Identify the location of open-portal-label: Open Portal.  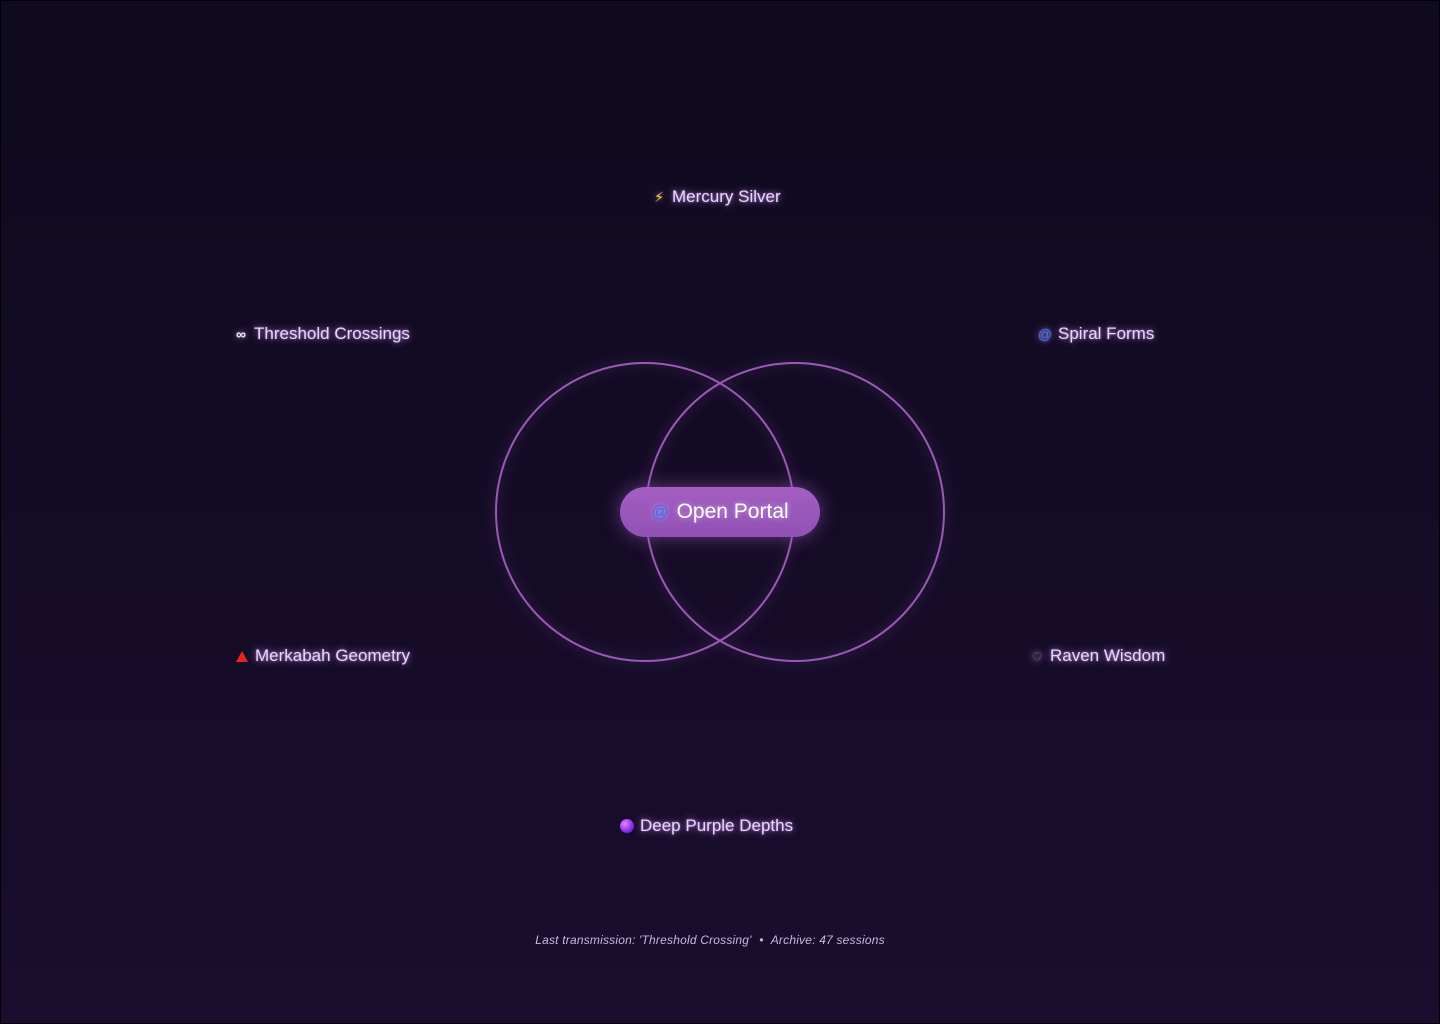
(732, 511).